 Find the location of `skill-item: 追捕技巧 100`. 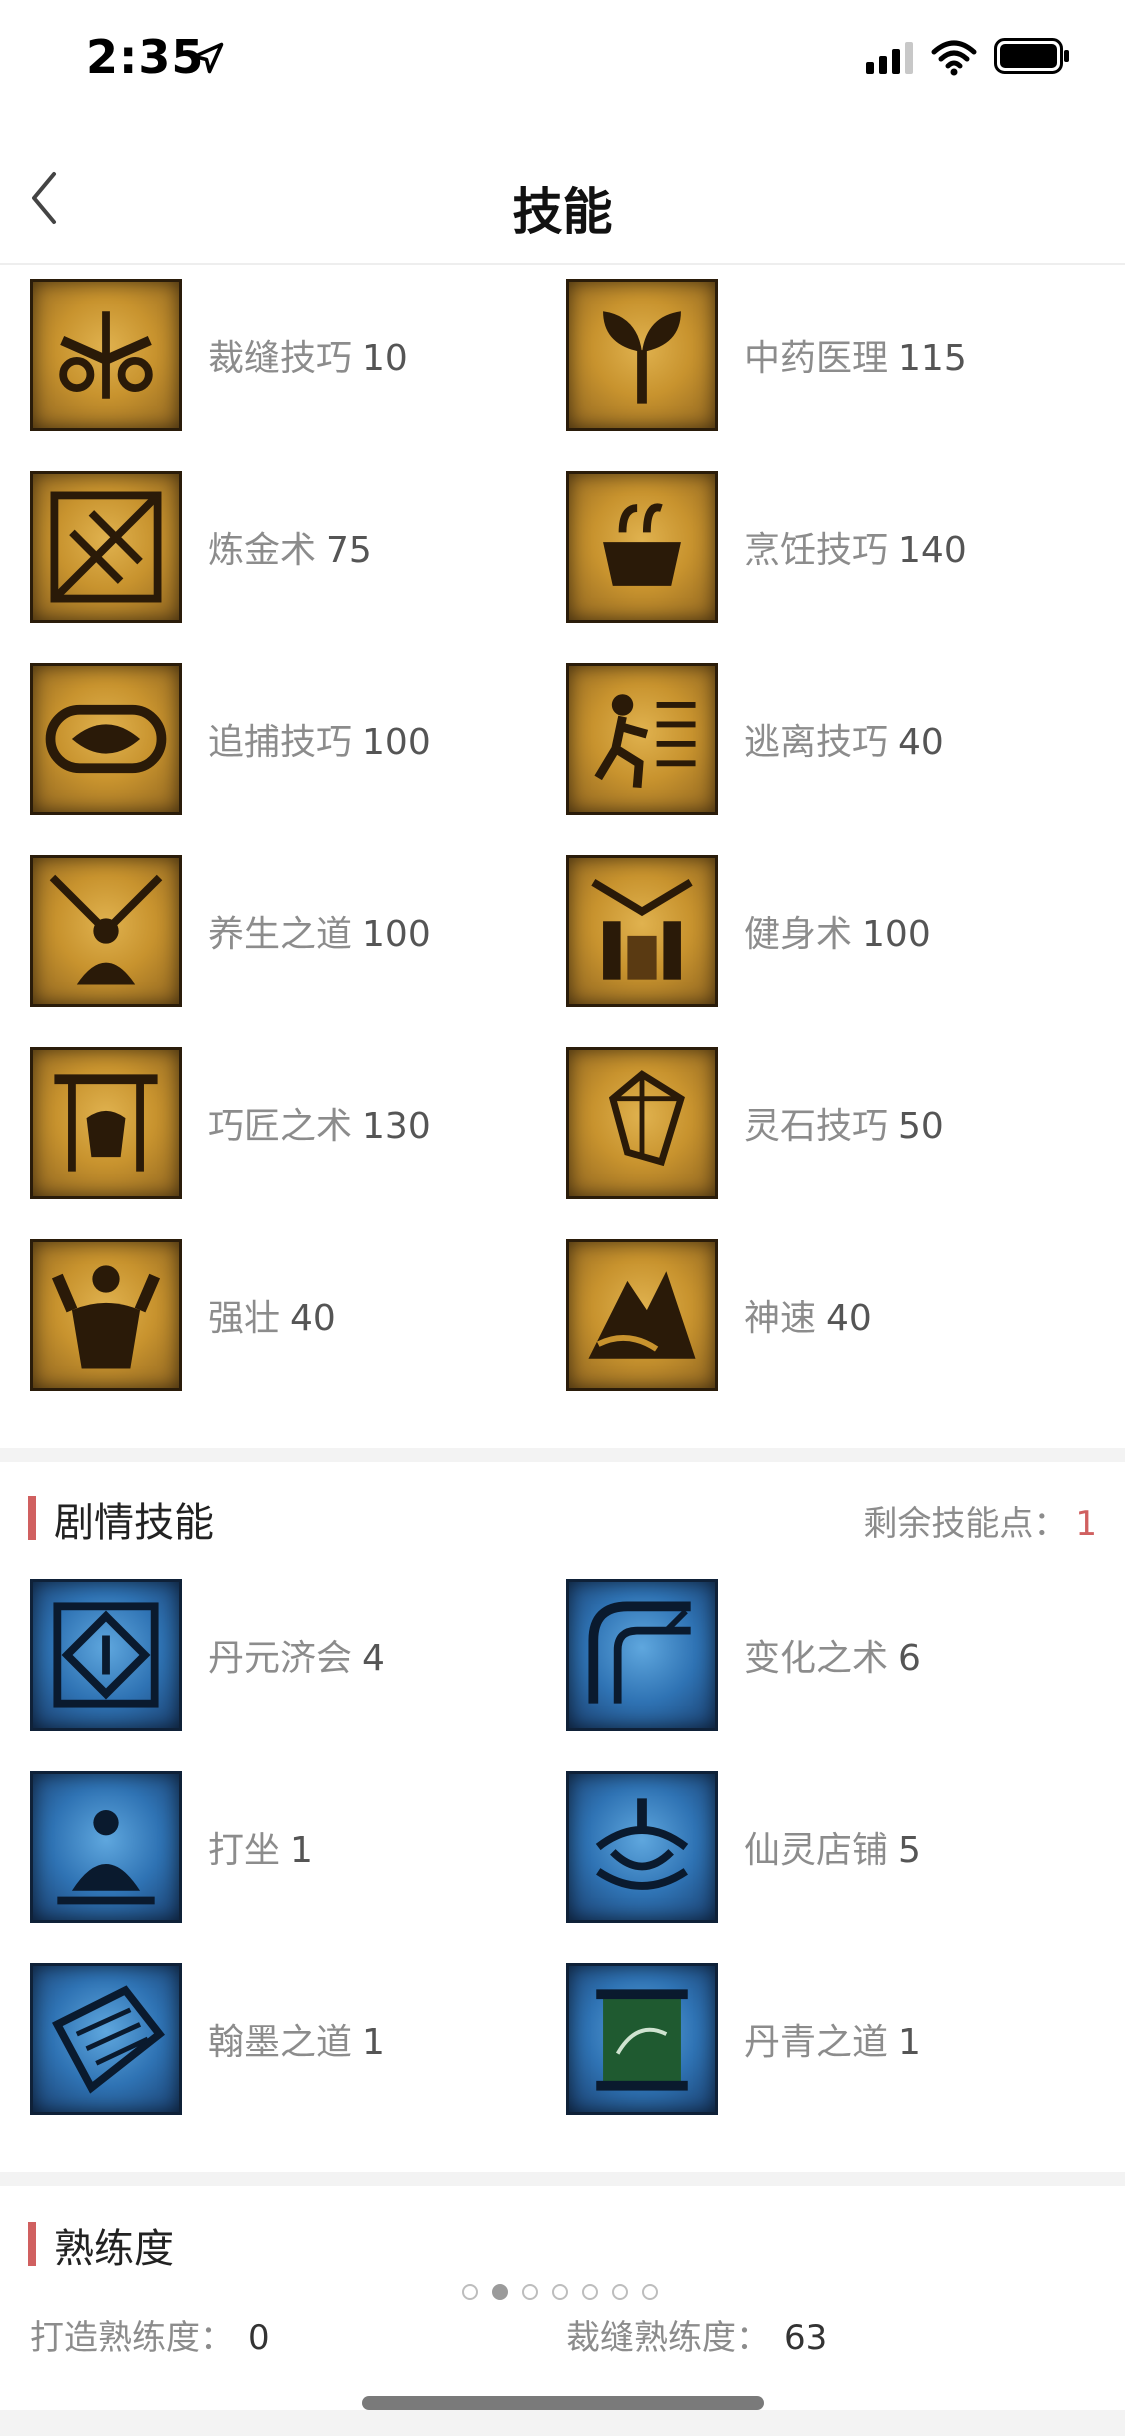

skill-item: 追捕技巧 100 is located at coordinates (300, 739).